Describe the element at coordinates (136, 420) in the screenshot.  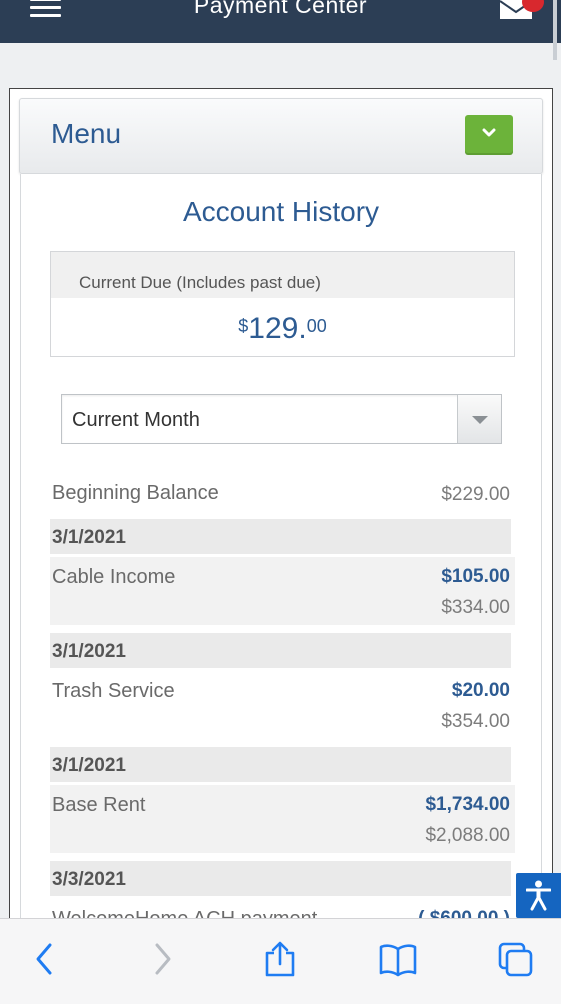
I see `period-select-value: Current Month` at that location.